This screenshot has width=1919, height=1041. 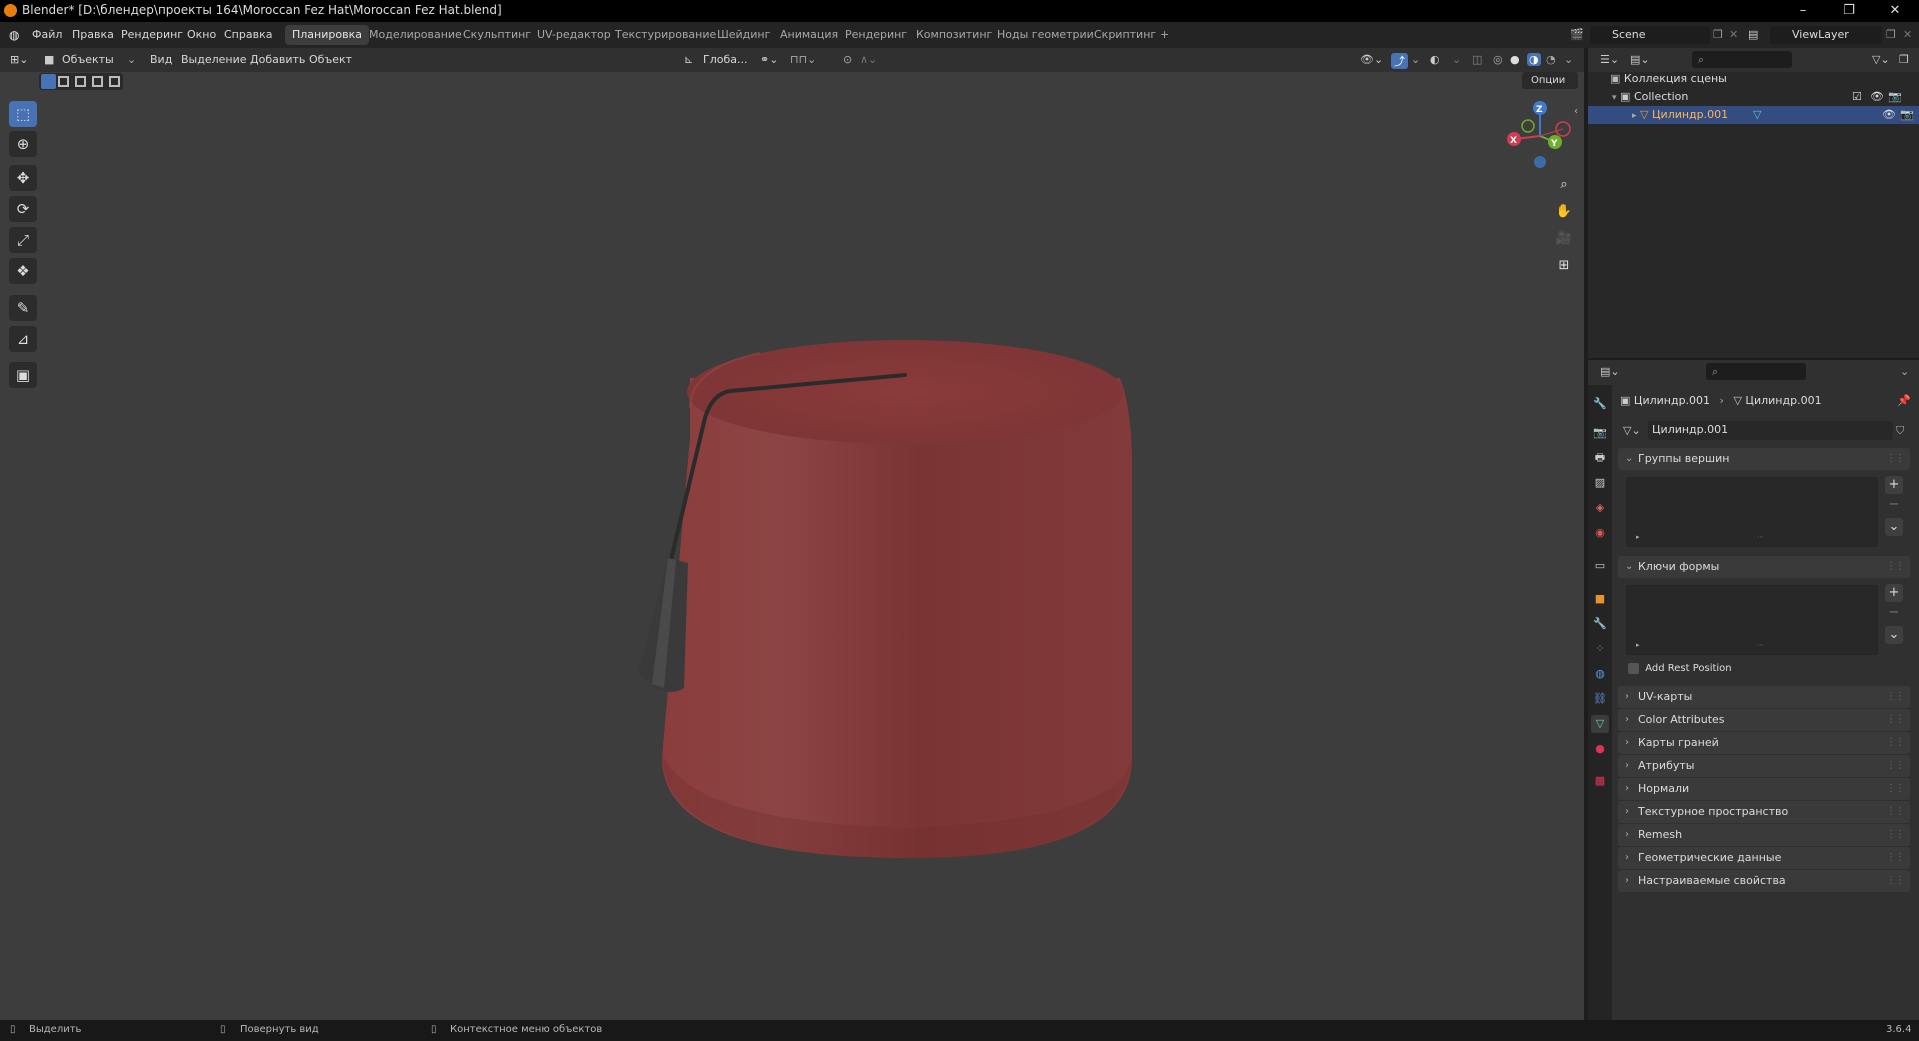 What do you see at coordinates (1668, 79) in the screenshot?
I see `scene-collection-row: ▣ Коллекция сцены` at bounding box center [1668, 79].